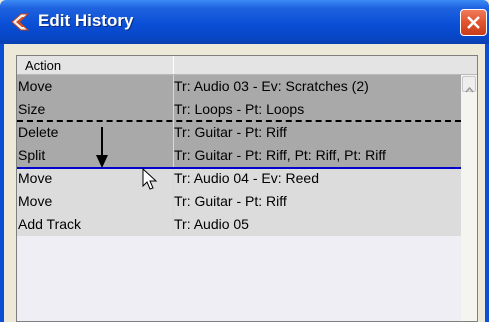 This screenshot has width=489, height=322. Describe the element at coordinates (86, 20) in the screenshot. I see `window-title: Edit History` at that location.